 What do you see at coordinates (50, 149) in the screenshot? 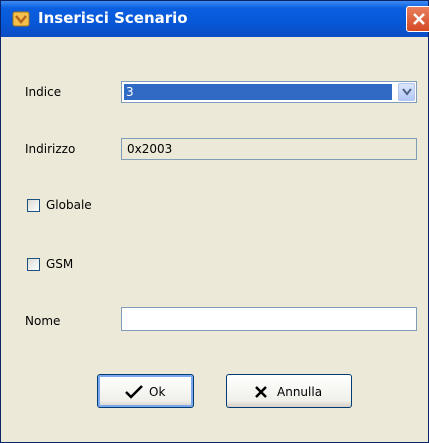
I see `indirizzo-label: Indirizzo` at bounding box center [50, 149].